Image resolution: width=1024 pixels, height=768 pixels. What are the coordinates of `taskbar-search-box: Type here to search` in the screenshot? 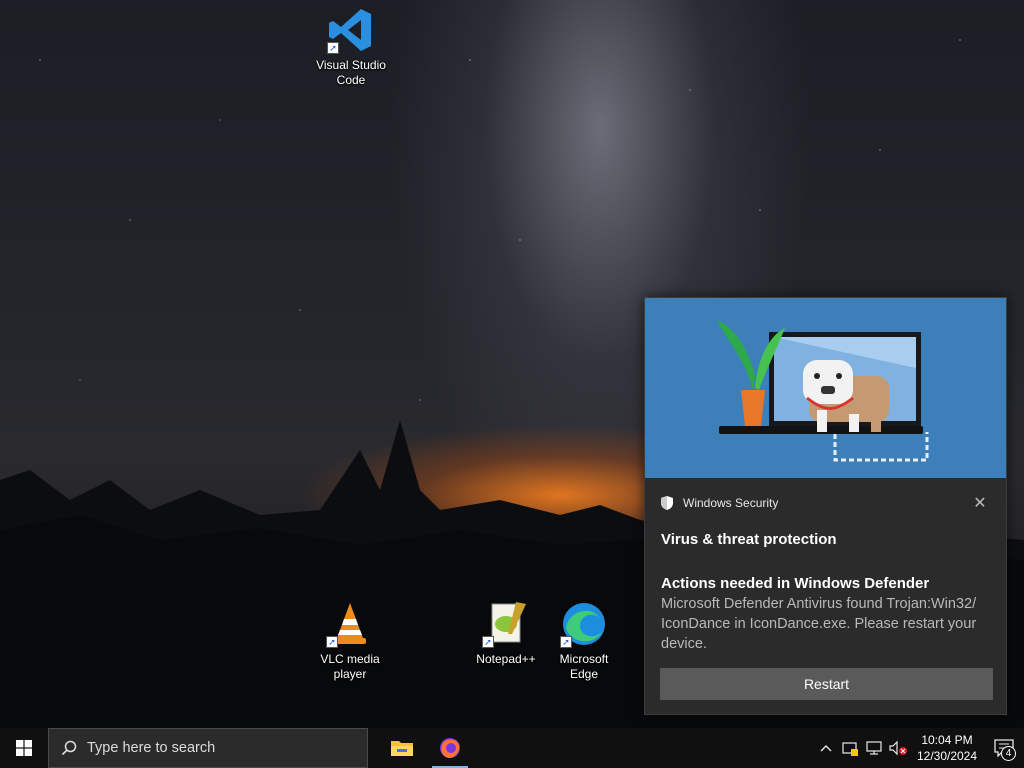 It's located at (208, 748).